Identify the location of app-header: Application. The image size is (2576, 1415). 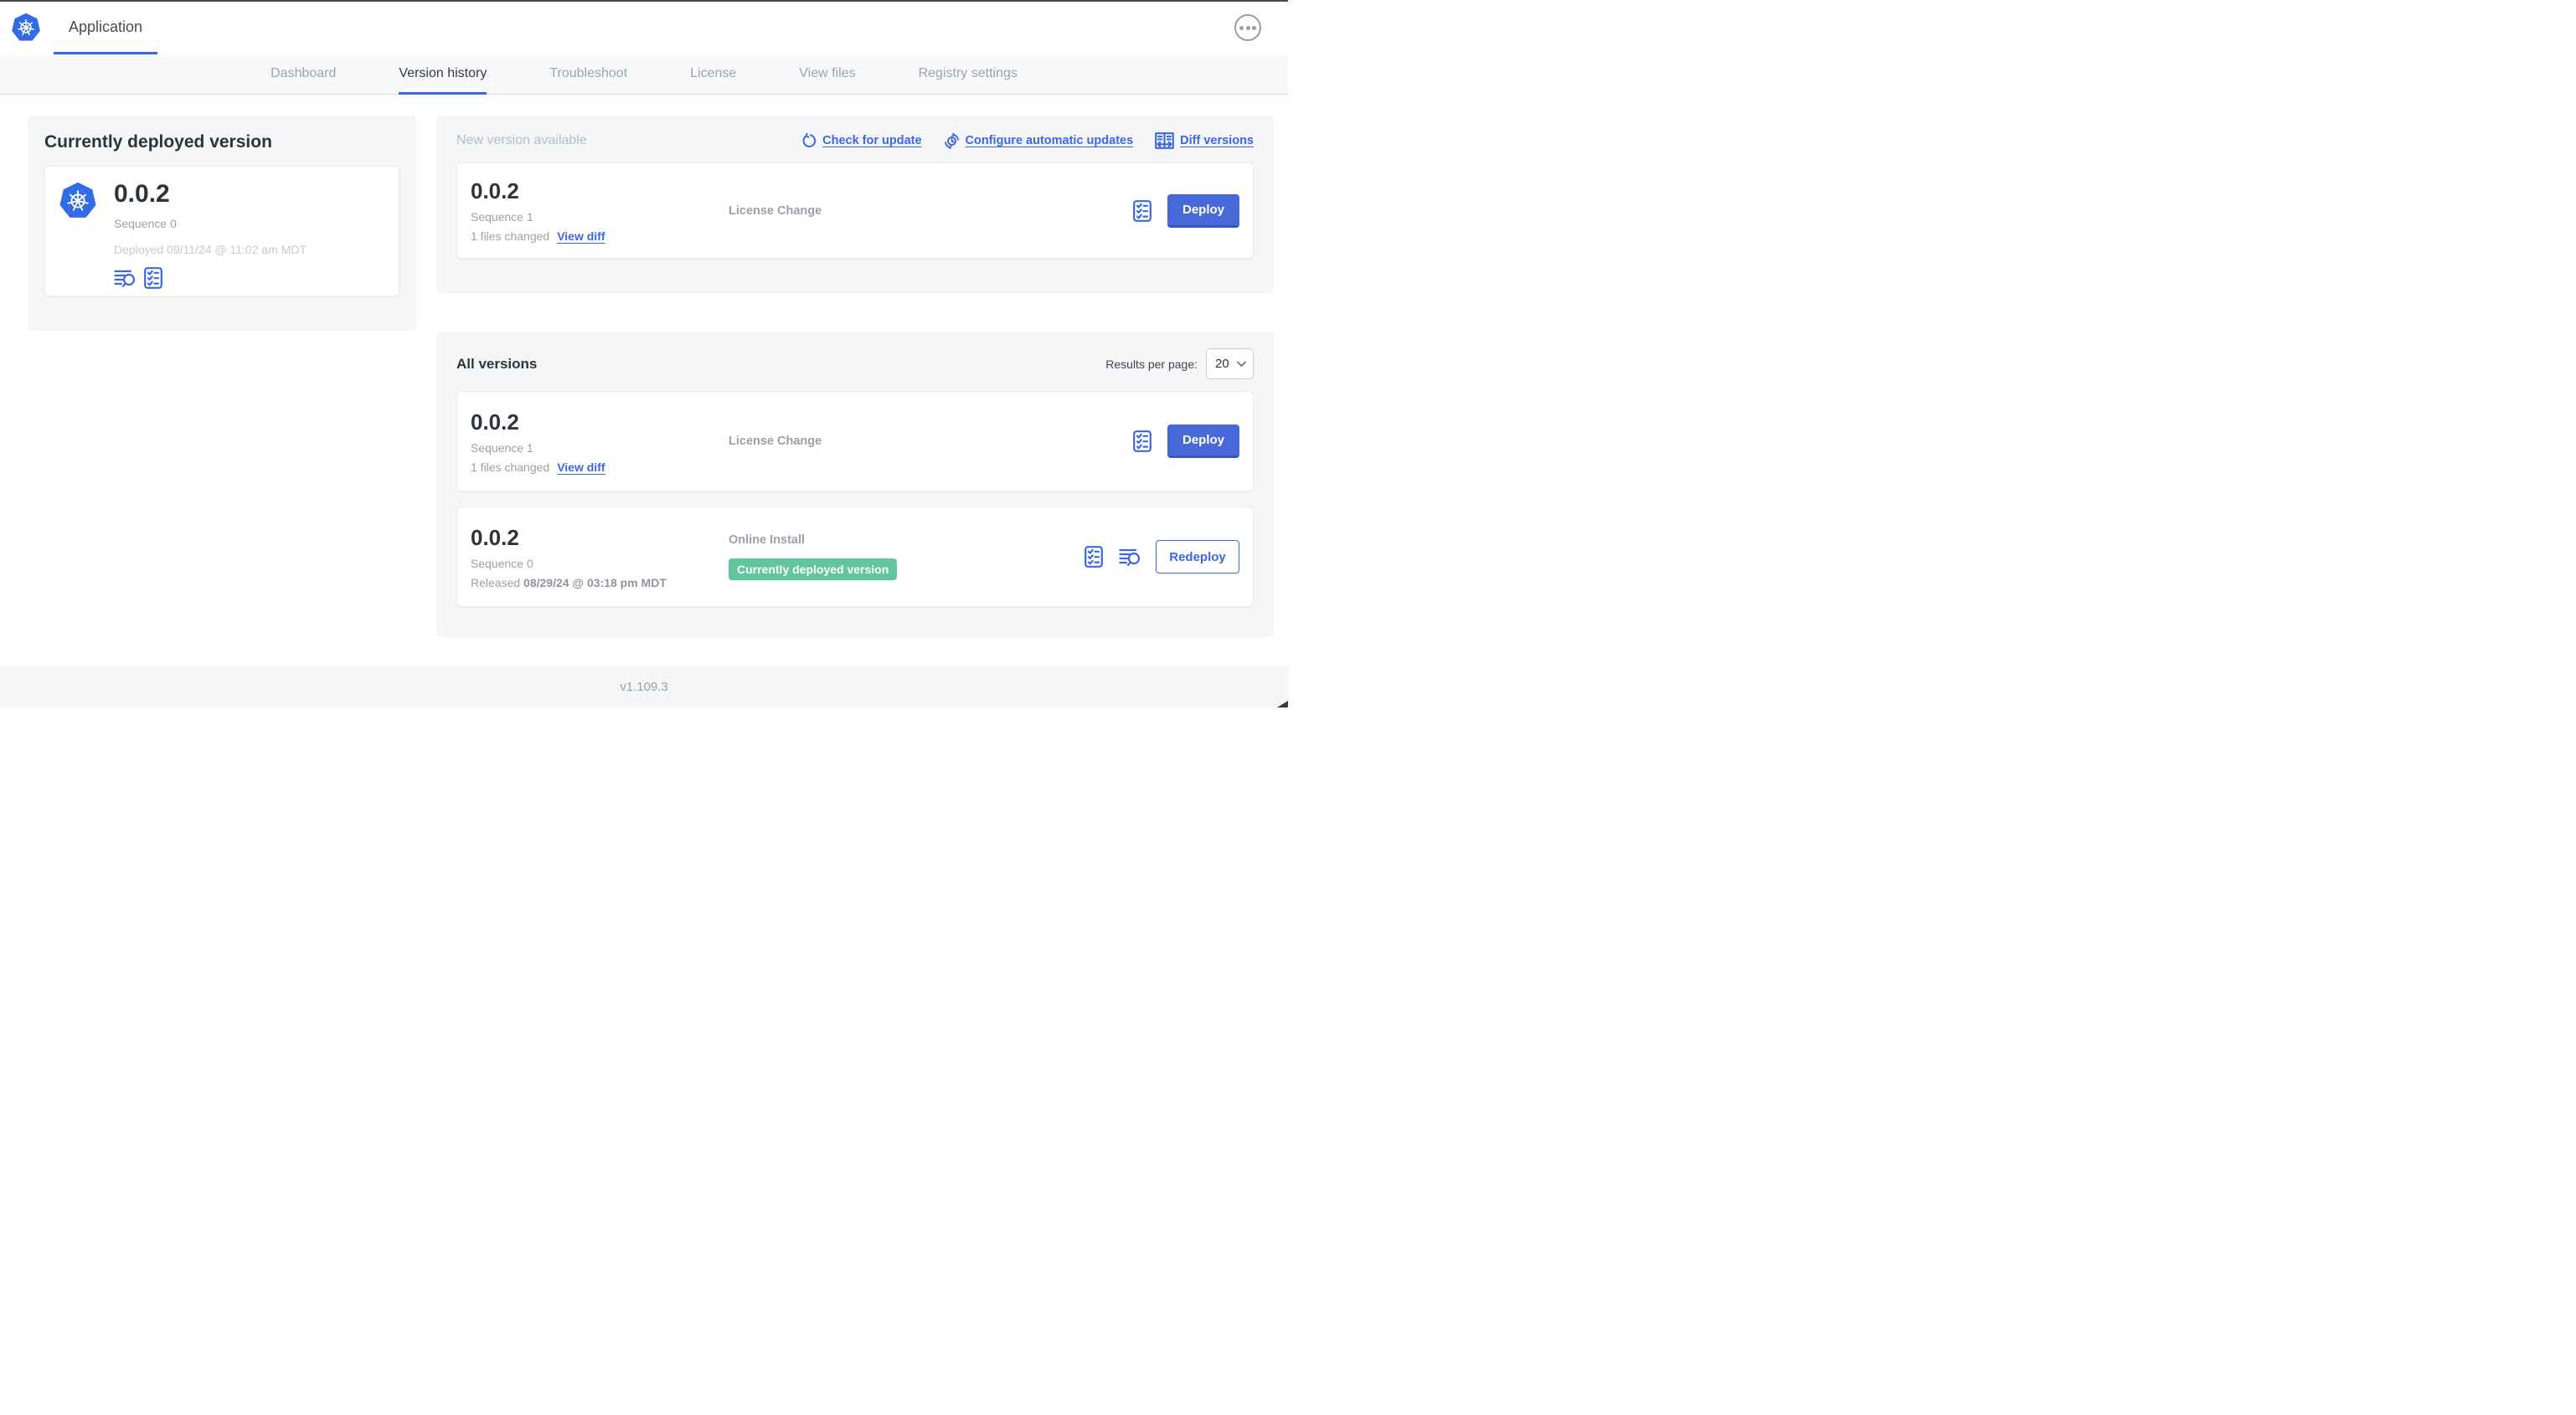
(644, 28).